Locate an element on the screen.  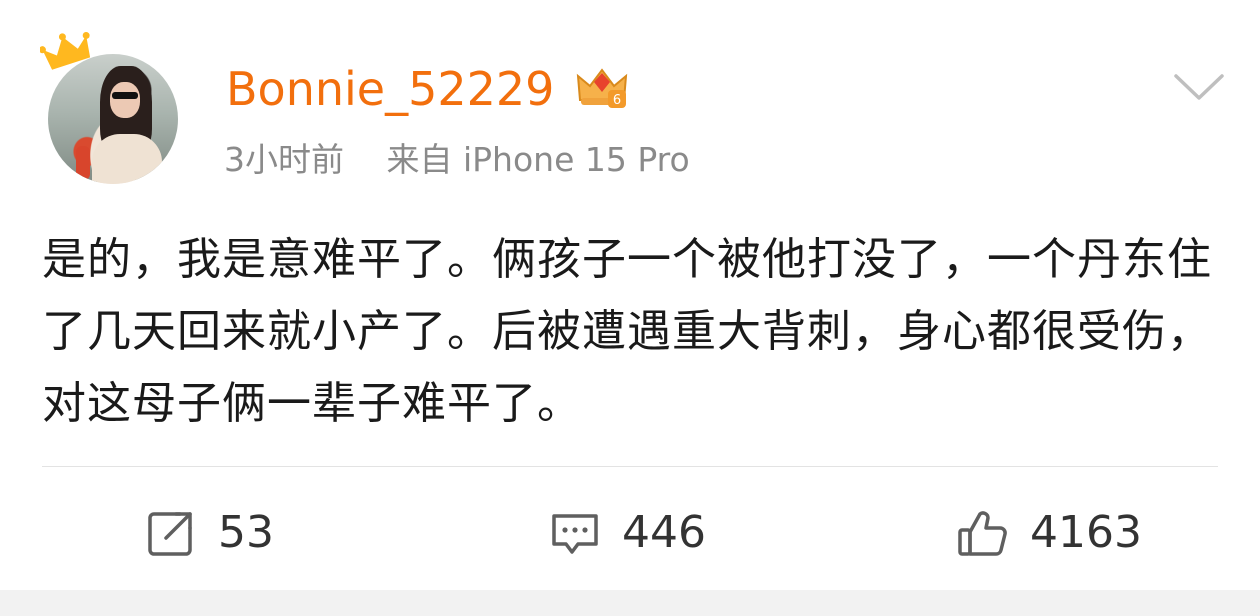
thumbs-up-icon is located at coordinates (982, 533).